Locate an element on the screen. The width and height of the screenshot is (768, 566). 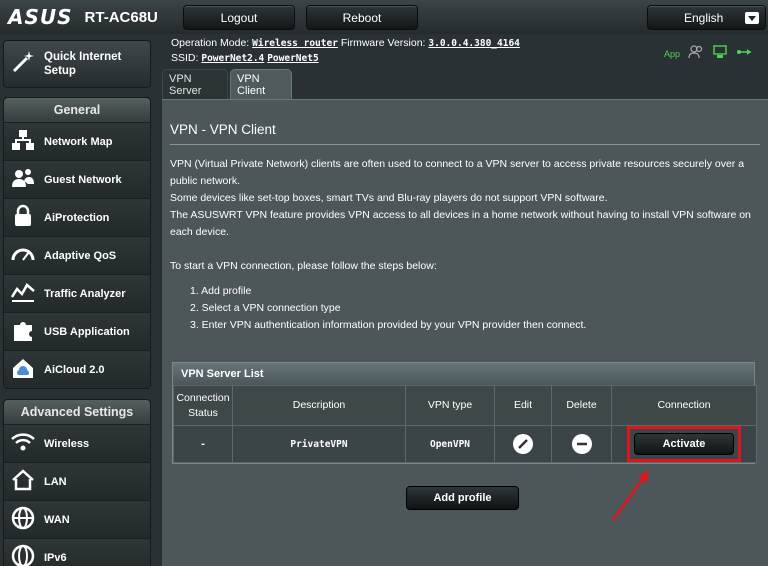
sidebar-item-label: Network Map is located at coordinates (78, 141).